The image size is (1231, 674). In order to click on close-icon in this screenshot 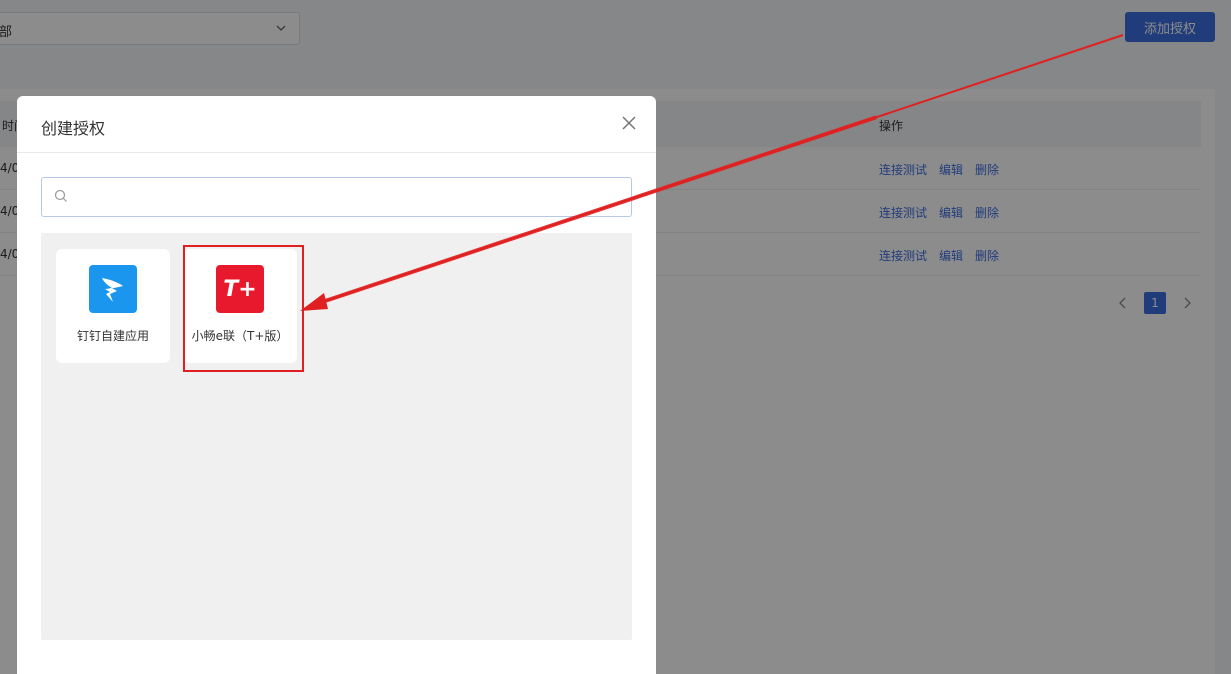, I will do `click(629, 123)`.